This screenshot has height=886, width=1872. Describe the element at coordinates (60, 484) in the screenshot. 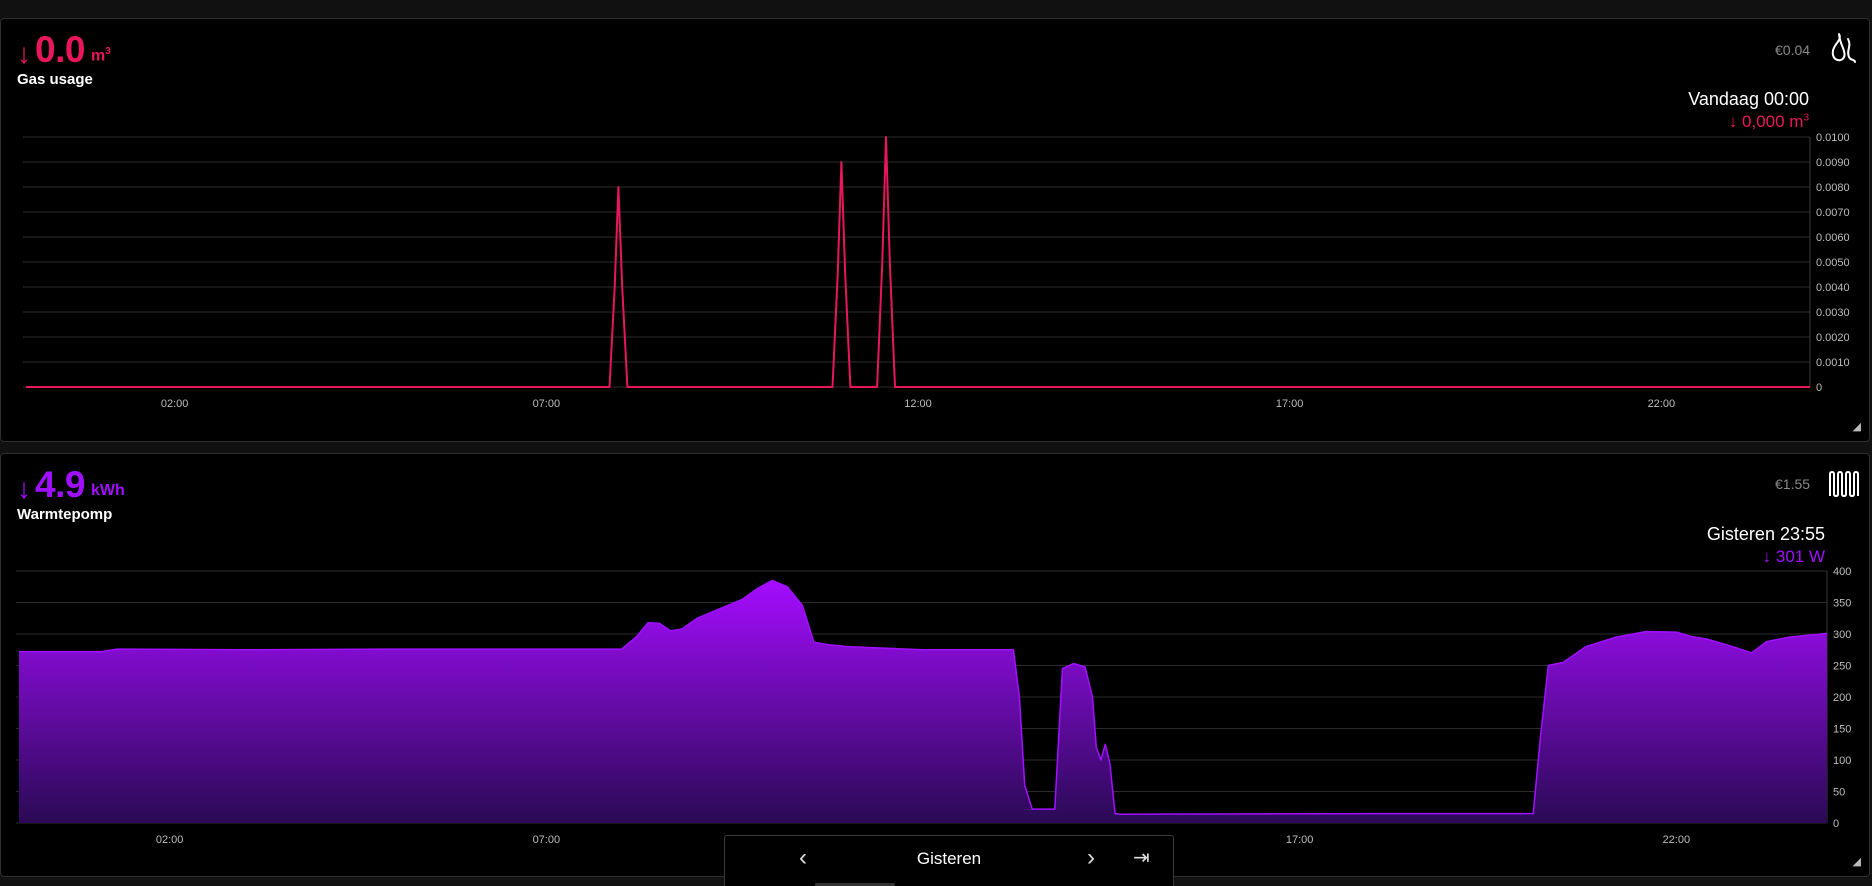

I see `heatpump-total-value: 4.9` at that location.